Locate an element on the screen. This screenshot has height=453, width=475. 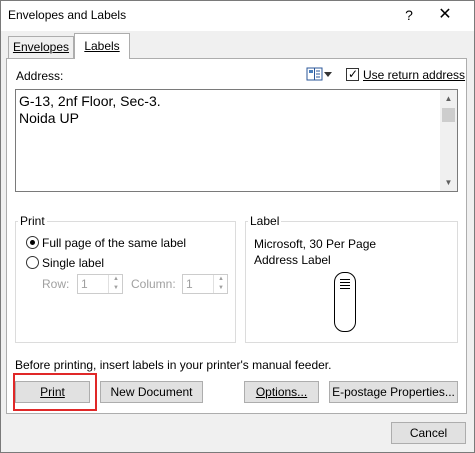
tab-labels-label: Labels is located at coordinates (102, 46).